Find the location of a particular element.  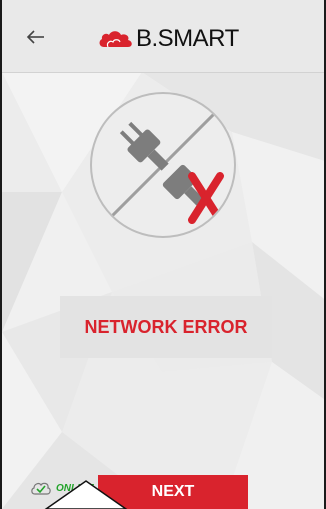

logo-text: B.SMART is located at coordinates (187, 38).